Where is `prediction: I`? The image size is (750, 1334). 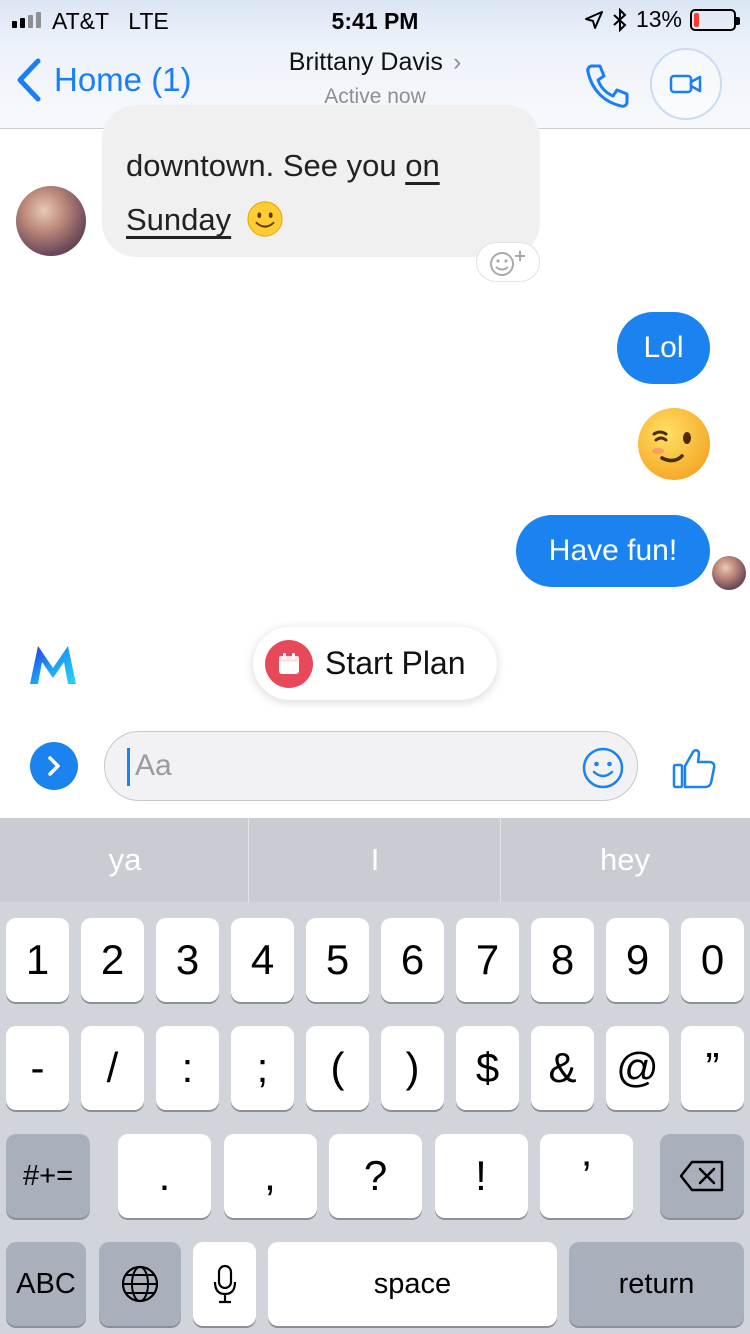 prediction: I is located at coordinates (375, 860).